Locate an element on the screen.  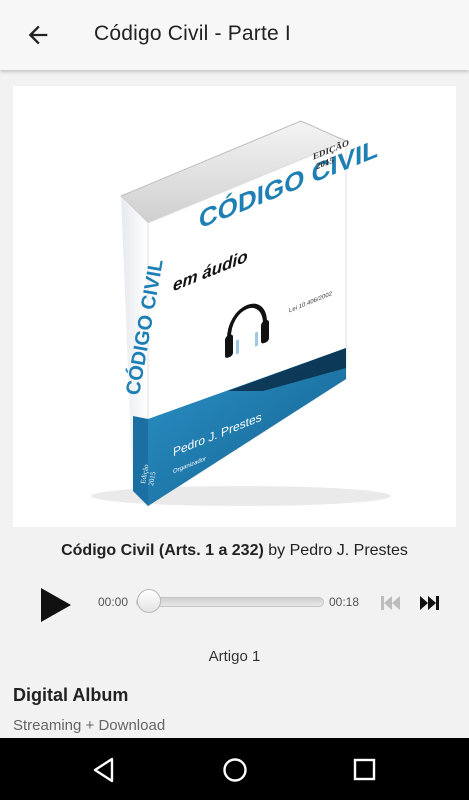
skip-previous-icon is located at coordinates (390, 603).